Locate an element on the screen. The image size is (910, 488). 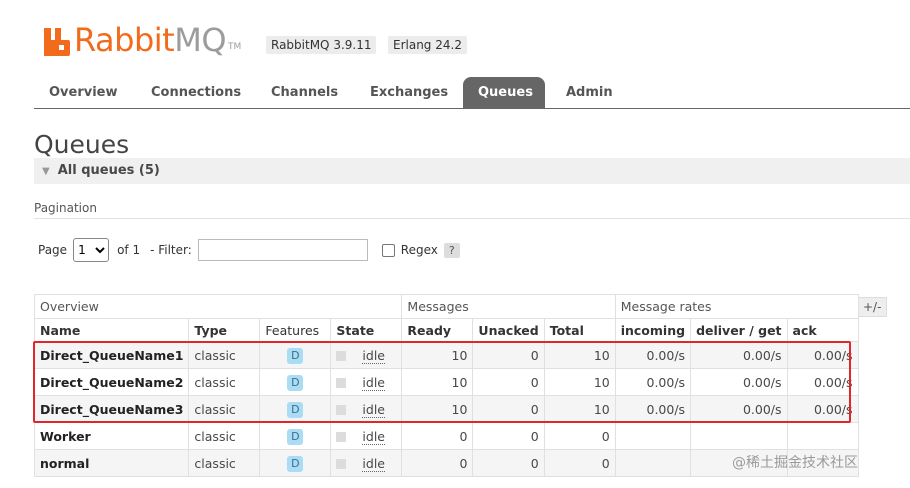
rabbitmq-logo-icon is located at coordinates (57, 42).